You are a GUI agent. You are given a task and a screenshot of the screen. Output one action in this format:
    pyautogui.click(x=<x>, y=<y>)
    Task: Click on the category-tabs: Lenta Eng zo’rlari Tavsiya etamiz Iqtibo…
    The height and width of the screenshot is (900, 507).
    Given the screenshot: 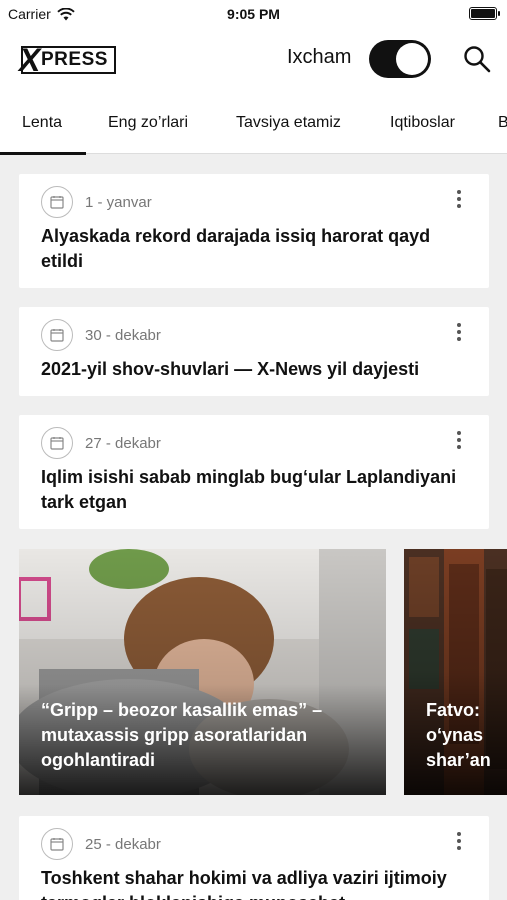 What is the action you would take?
    pyautogui.click(x=253, y=124)
    